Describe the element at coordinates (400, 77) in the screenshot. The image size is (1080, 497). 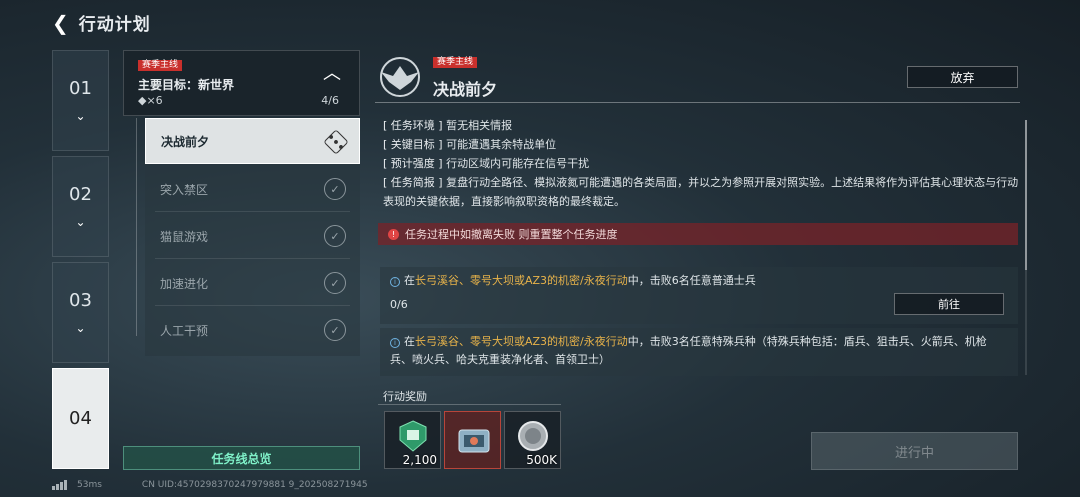
I see `eagle-emblem-icon` at that location.